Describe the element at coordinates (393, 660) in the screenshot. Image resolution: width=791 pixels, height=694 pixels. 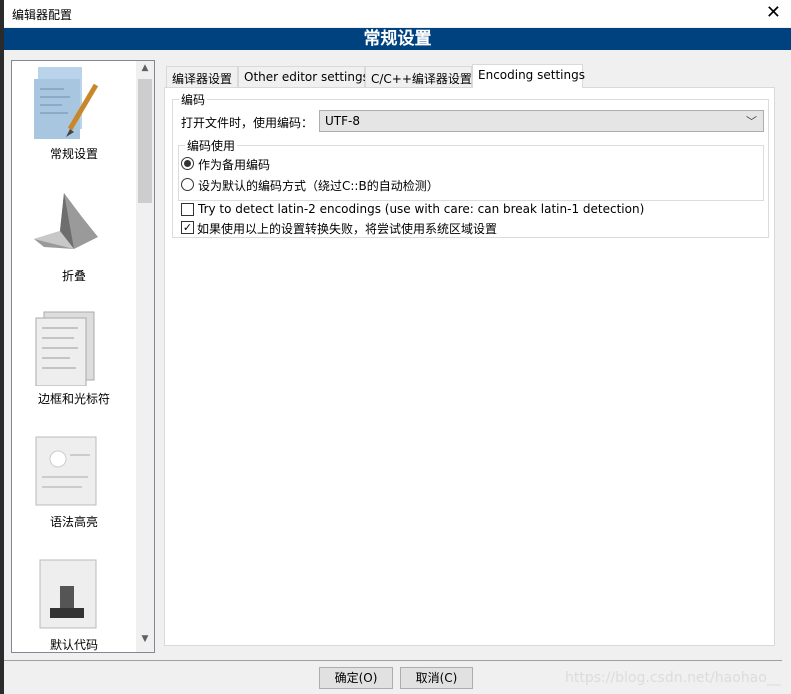
I see `divider` at that location.